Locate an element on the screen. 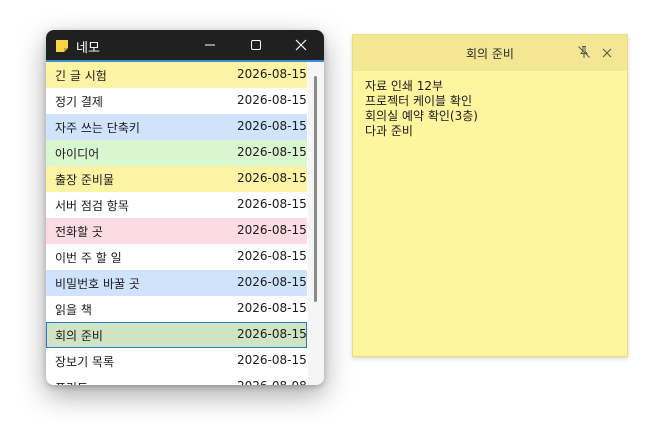 The height and width of the screenshot is (423, 661). unpin-button is located at coordinates (584, 53).